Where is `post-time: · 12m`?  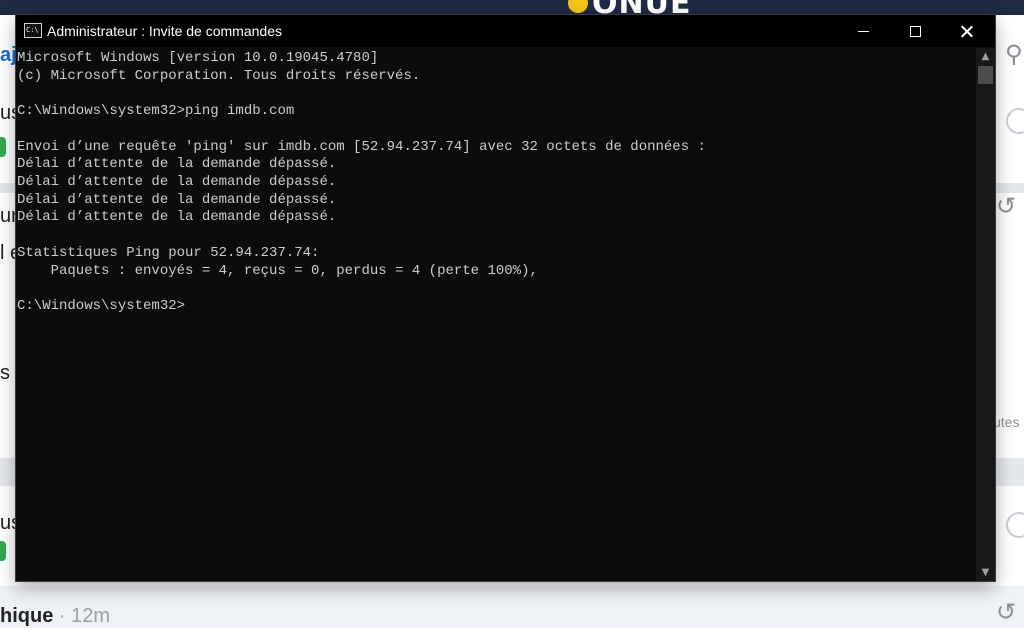
post-time: · 12m is located at coordinates (84, 616).